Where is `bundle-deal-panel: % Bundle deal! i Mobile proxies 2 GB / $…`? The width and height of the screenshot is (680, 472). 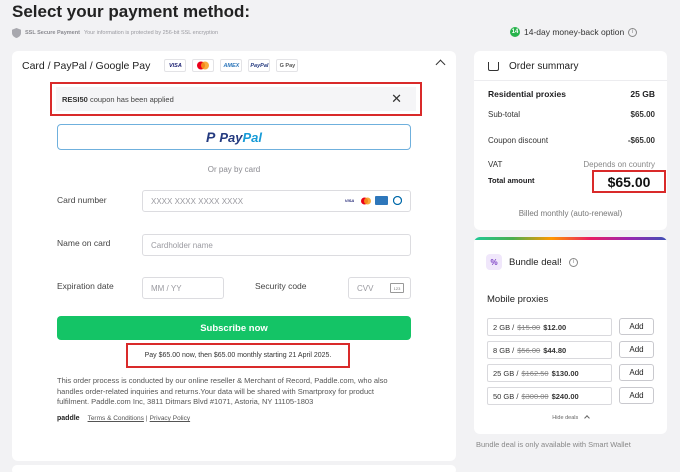 bundle-deal-panel: % Bundle deal! i Mobile proxies 2 GB / $… is located at coordinates (570, 335).